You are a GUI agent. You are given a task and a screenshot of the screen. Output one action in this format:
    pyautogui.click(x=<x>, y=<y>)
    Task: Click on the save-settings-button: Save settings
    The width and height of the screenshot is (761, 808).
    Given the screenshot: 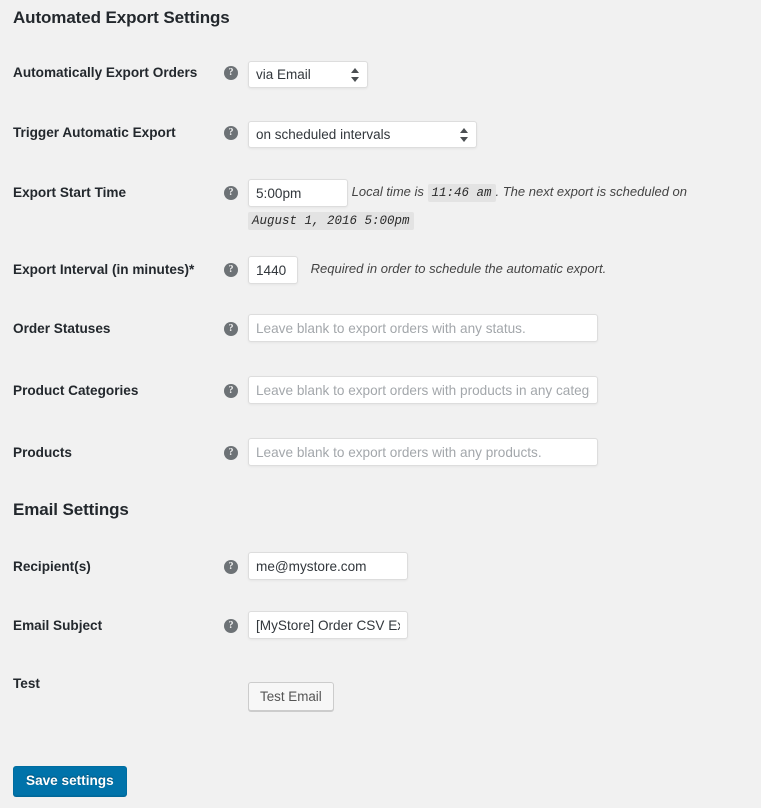 What is the action you would take?
    pyautogui.click(x=70, y=781)
    